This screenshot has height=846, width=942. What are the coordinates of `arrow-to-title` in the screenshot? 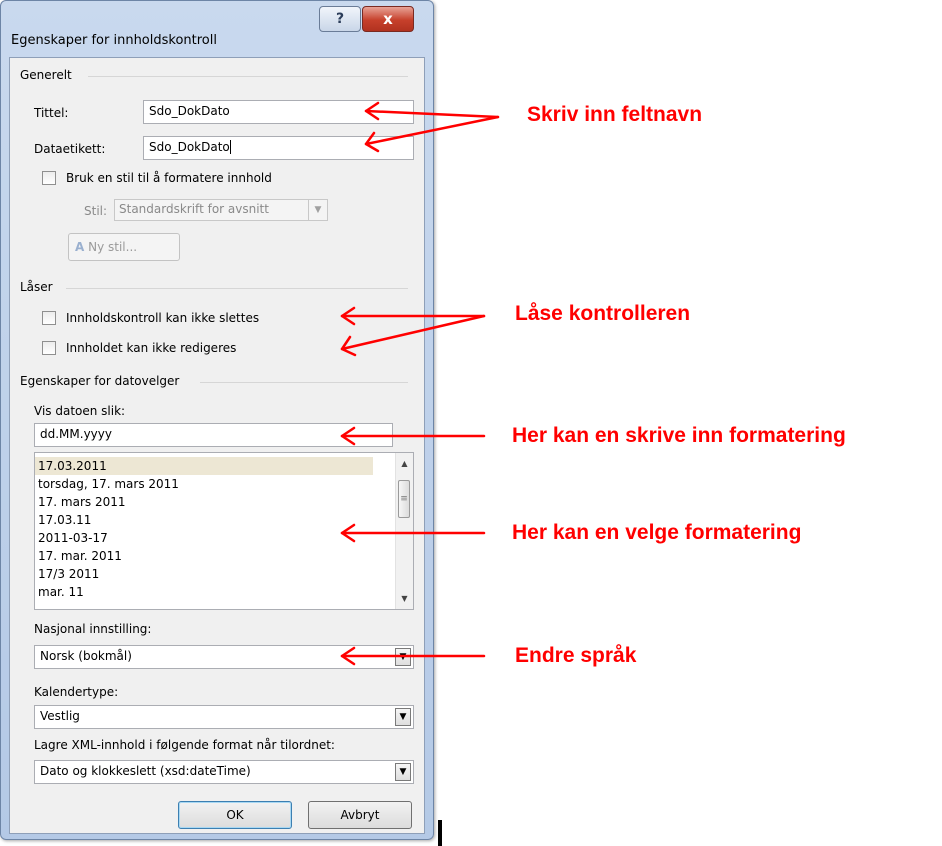 It's located at (432, 114).